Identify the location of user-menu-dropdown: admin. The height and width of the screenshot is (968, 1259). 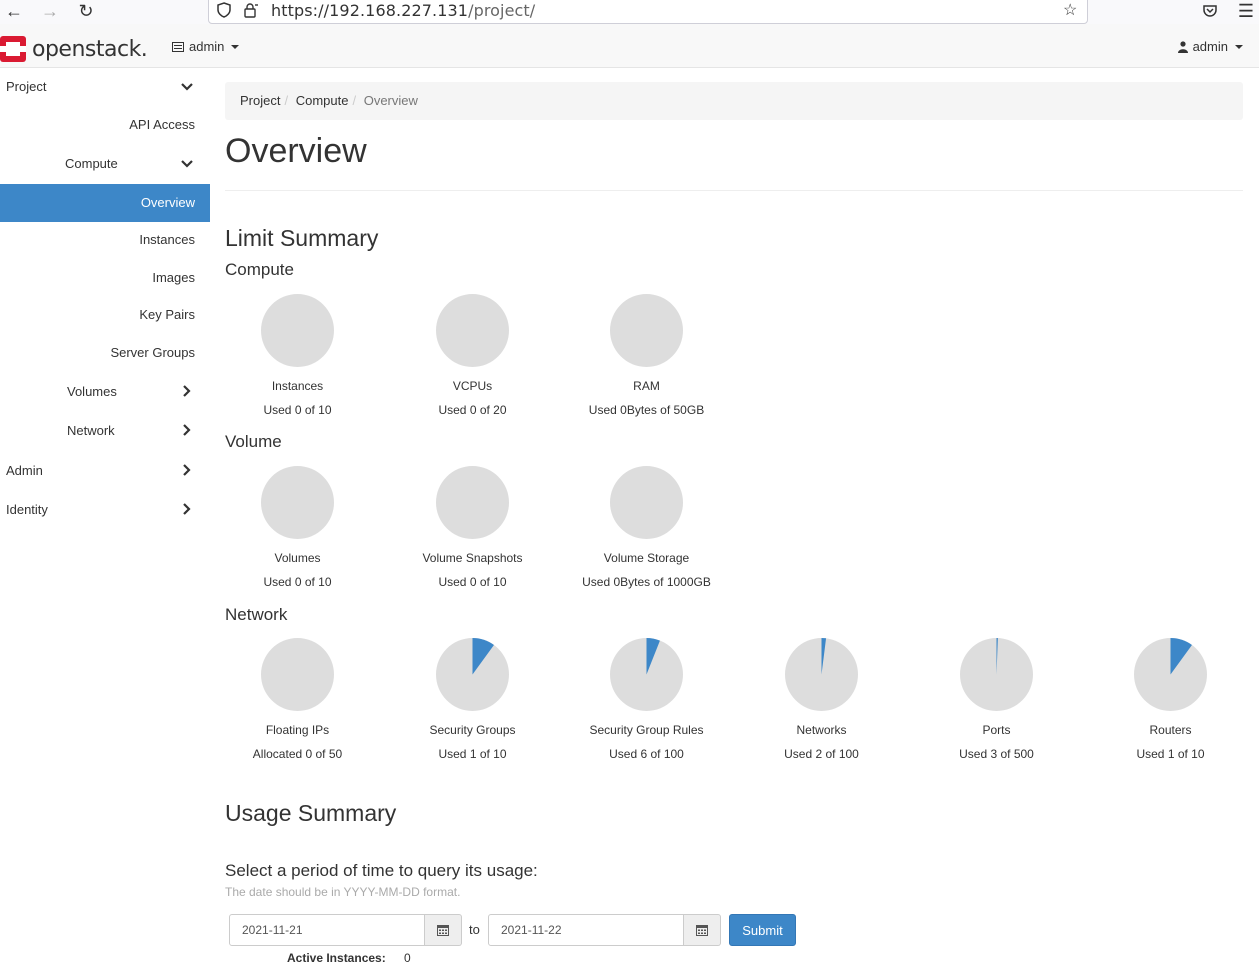
(1210, 46).